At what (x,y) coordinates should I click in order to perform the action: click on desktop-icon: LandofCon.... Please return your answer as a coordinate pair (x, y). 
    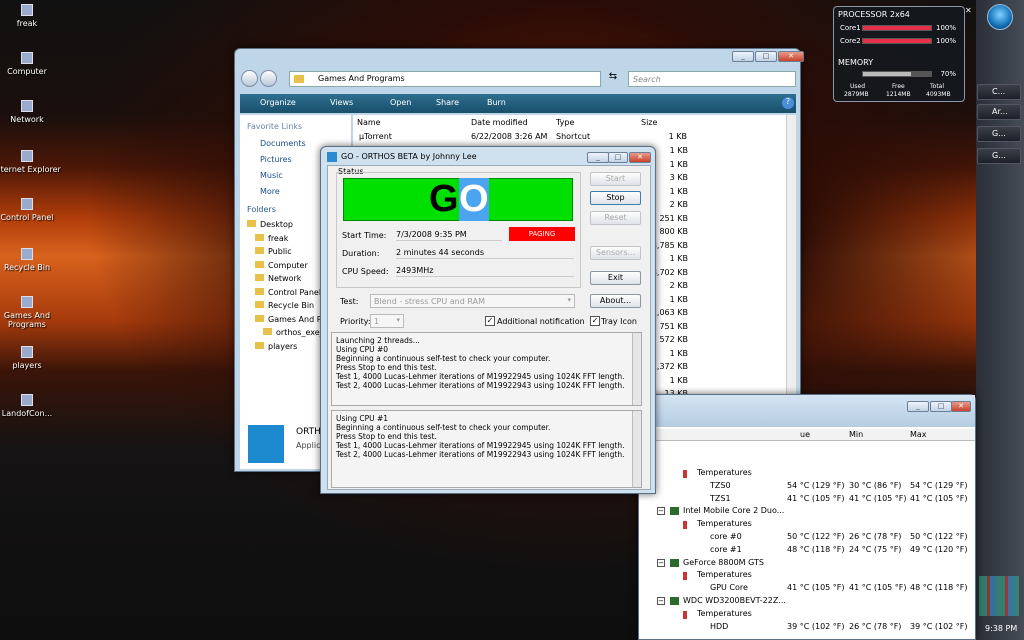
    Looking at the image, I should click on (31, 406).